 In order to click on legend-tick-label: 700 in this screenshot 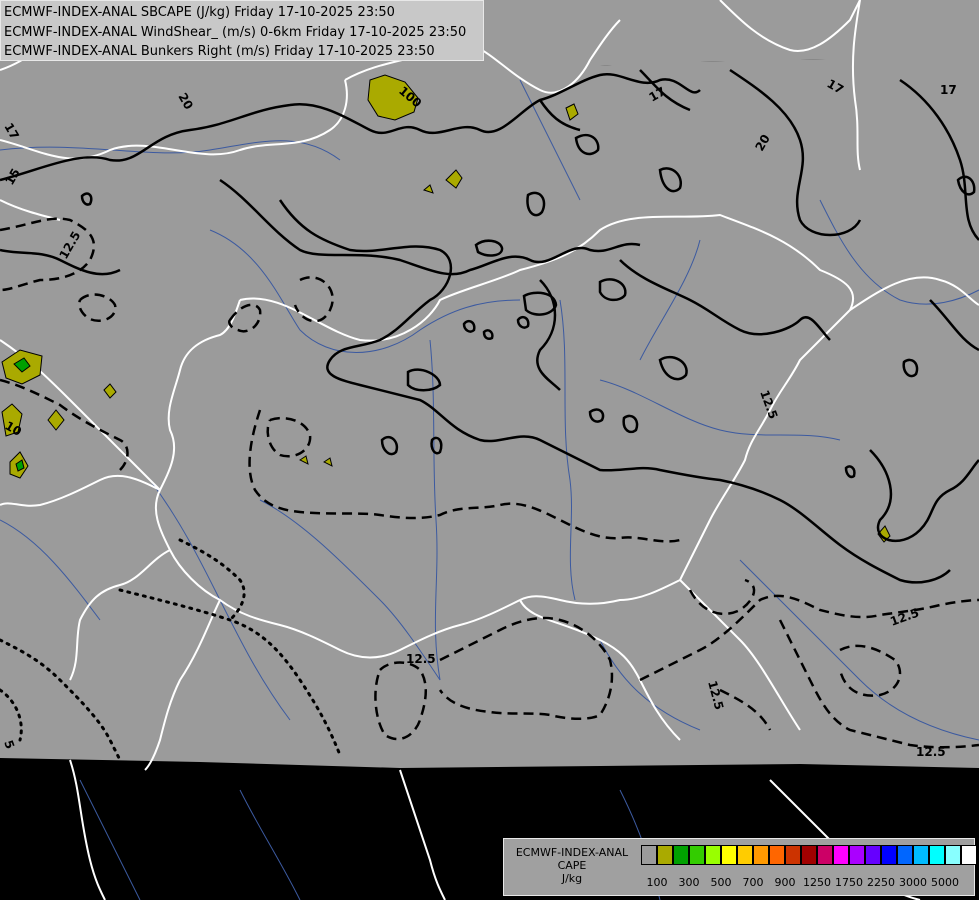, I will do `click(753, 882)`.